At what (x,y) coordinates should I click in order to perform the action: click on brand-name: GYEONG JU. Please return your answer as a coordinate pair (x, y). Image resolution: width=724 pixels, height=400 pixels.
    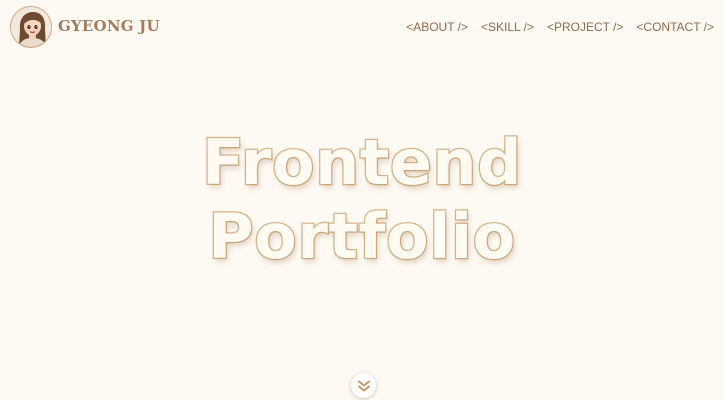
    Looking at the image, I should click on (109, 26).